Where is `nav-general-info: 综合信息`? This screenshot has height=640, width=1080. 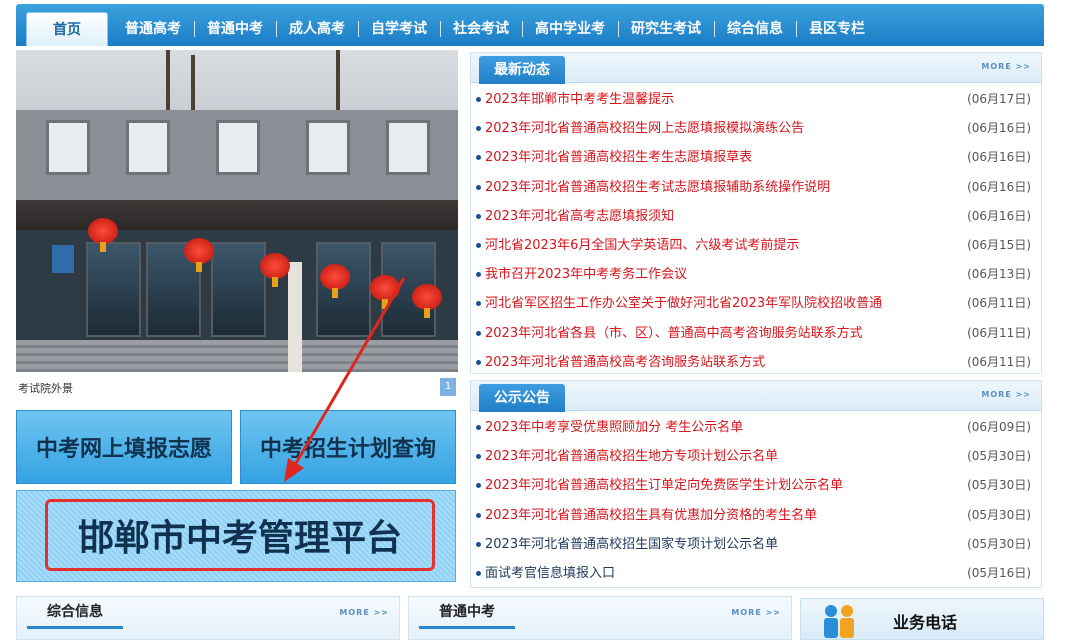
nav-general-info: 综合信息 is located at coordinates (755, 29).